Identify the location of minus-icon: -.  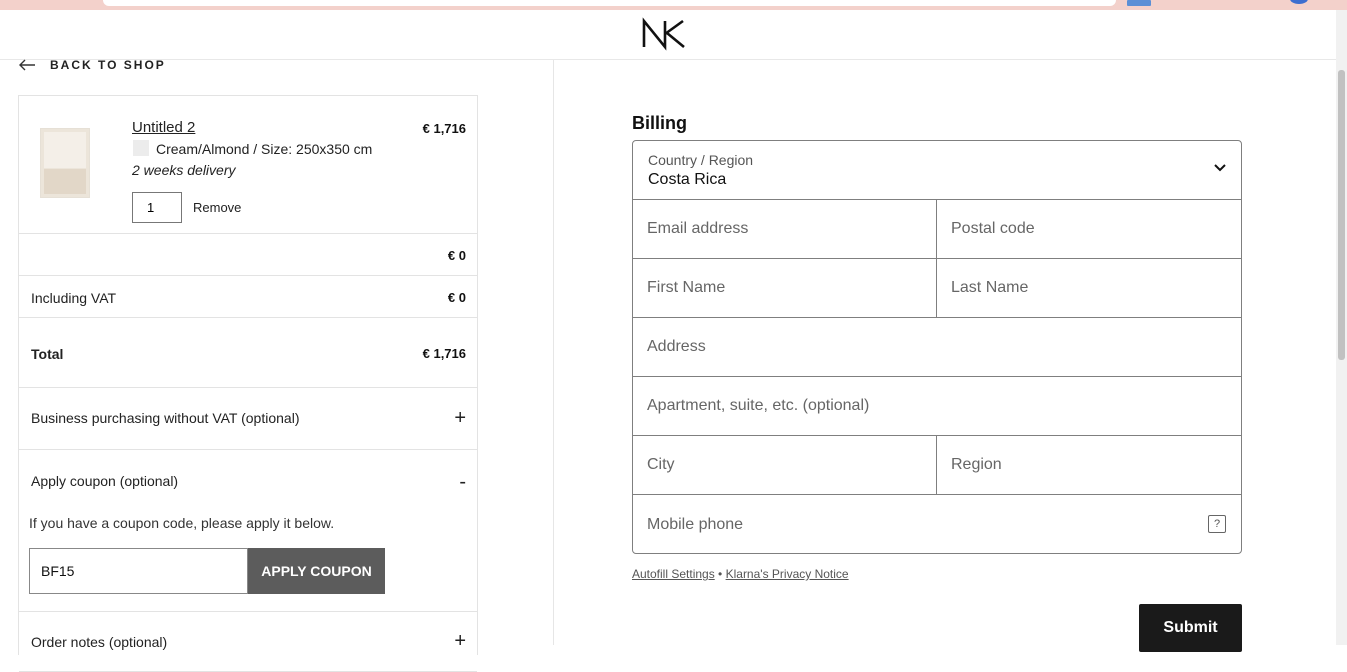
(462, 482).